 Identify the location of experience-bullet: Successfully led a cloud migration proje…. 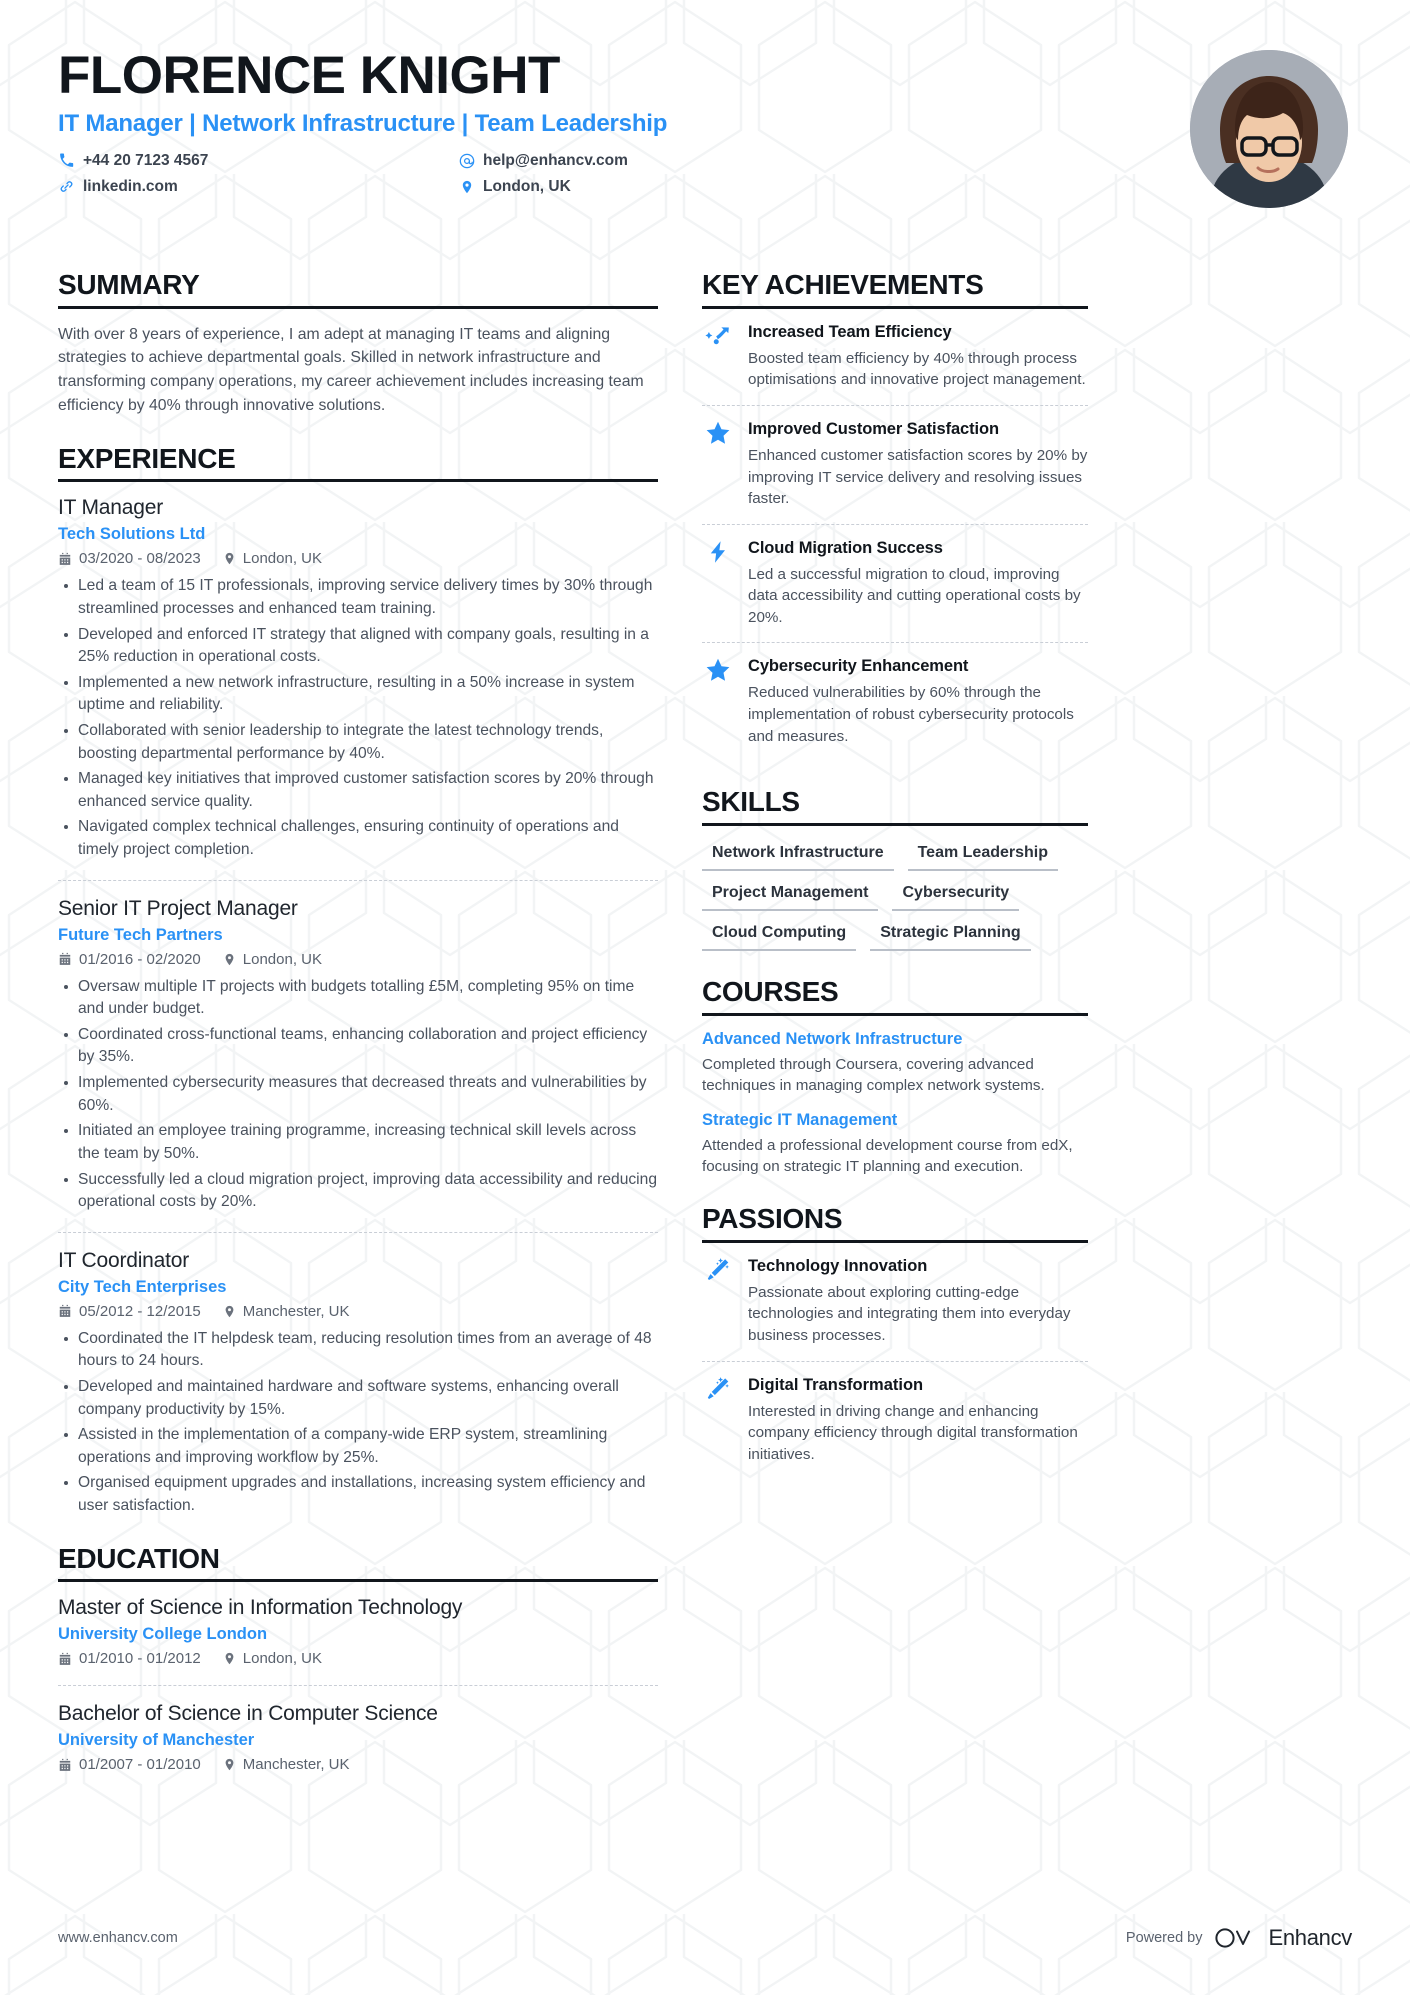
(358, 1191).